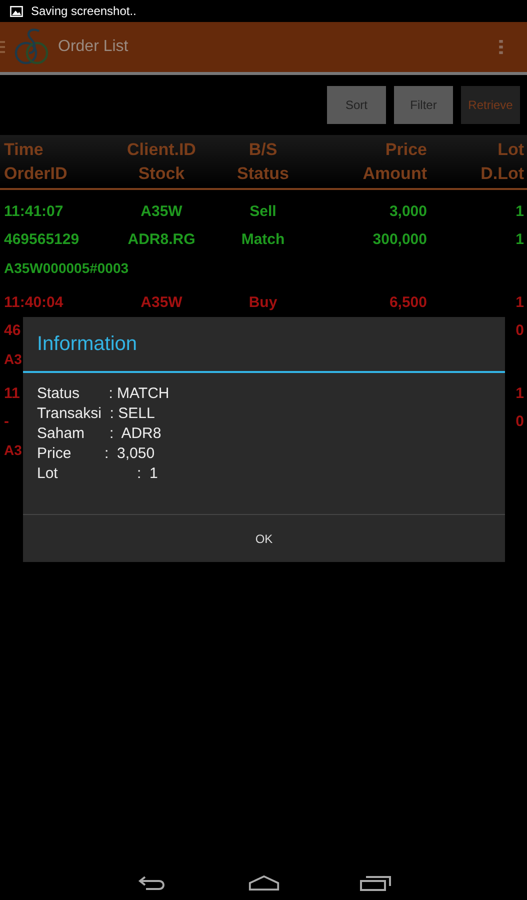  What do you see at coordinates (264, 883) in the screenshot?
I see `home-icon` at bounding box center [264, 883].